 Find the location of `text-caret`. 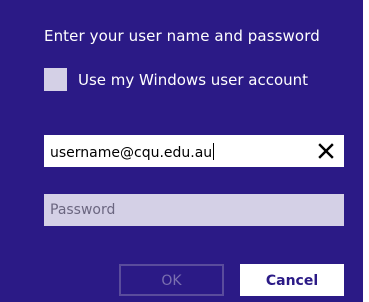

text-caret is located at coordinates (214, 151).